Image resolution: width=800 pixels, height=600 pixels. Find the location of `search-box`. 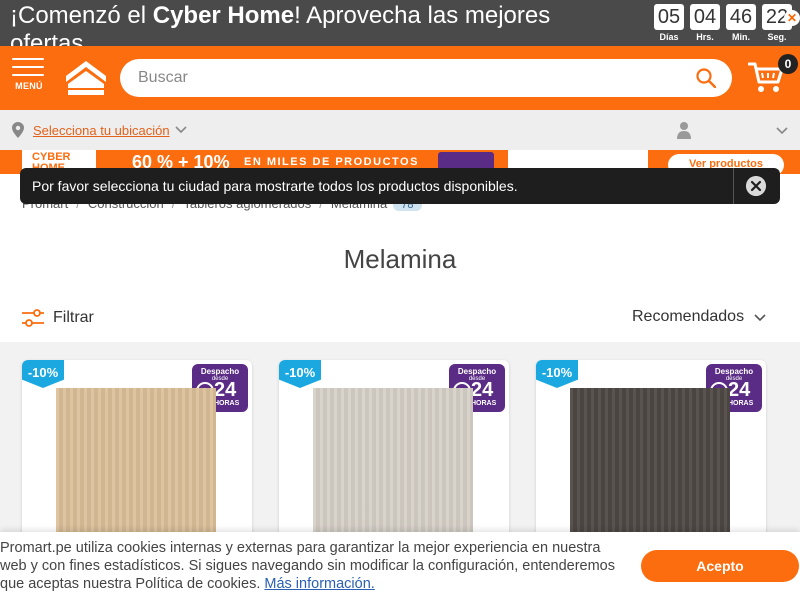

search-box is located at coordinates (426, 78).